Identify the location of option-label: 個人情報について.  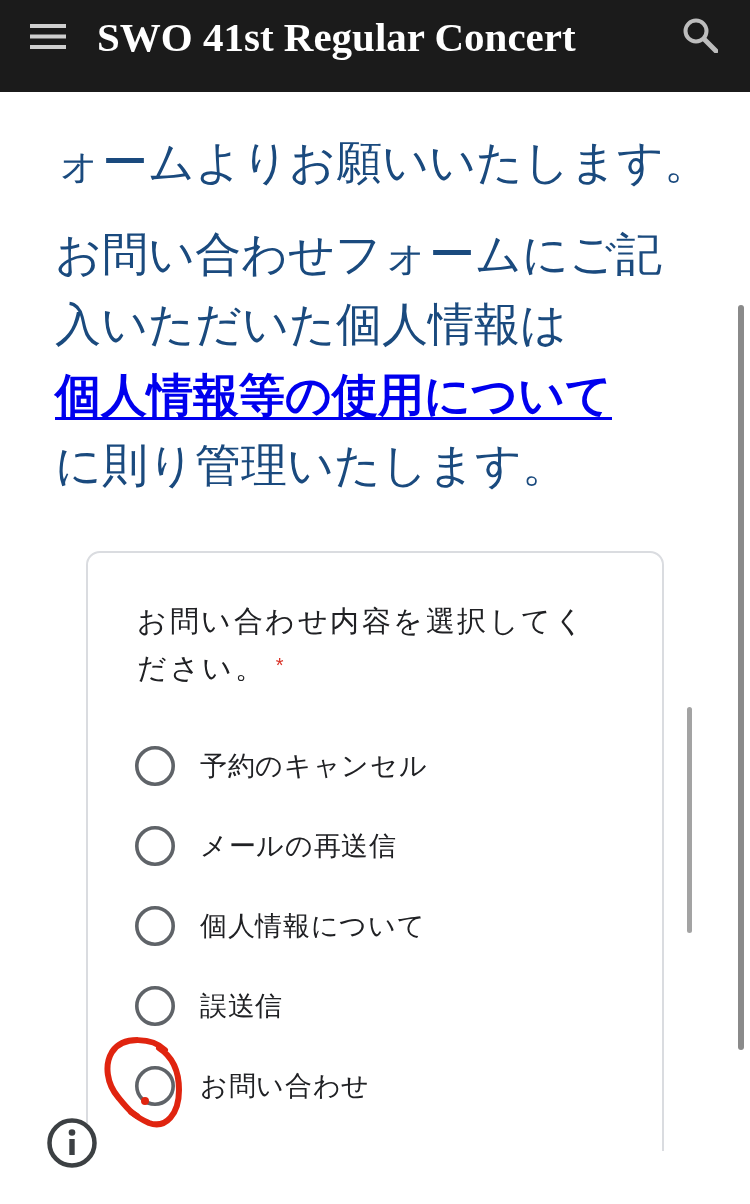
(313, 926).